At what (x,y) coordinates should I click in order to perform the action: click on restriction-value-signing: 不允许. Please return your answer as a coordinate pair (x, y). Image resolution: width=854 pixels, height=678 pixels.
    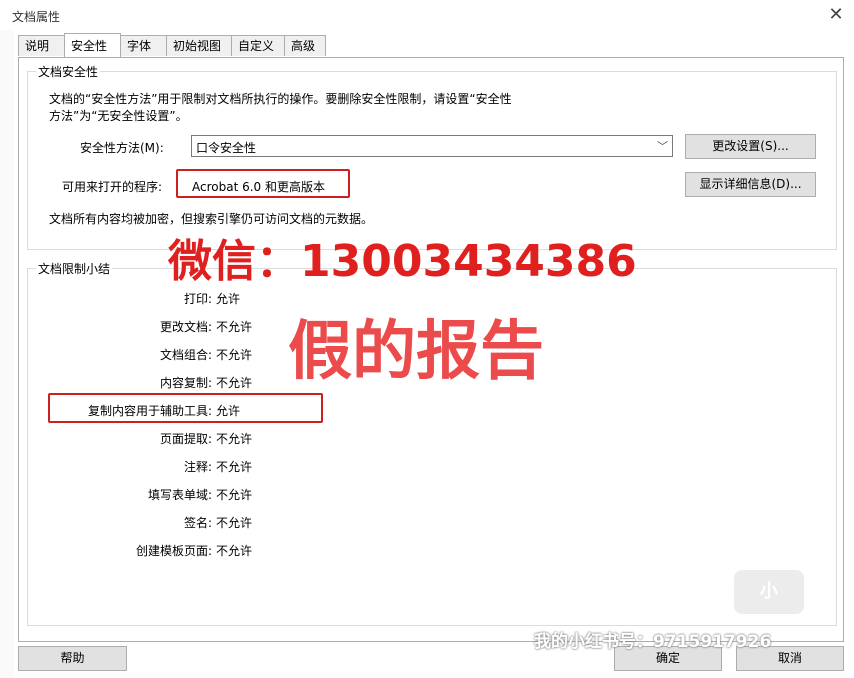
    Looking at the image, I should click on (234, 523).